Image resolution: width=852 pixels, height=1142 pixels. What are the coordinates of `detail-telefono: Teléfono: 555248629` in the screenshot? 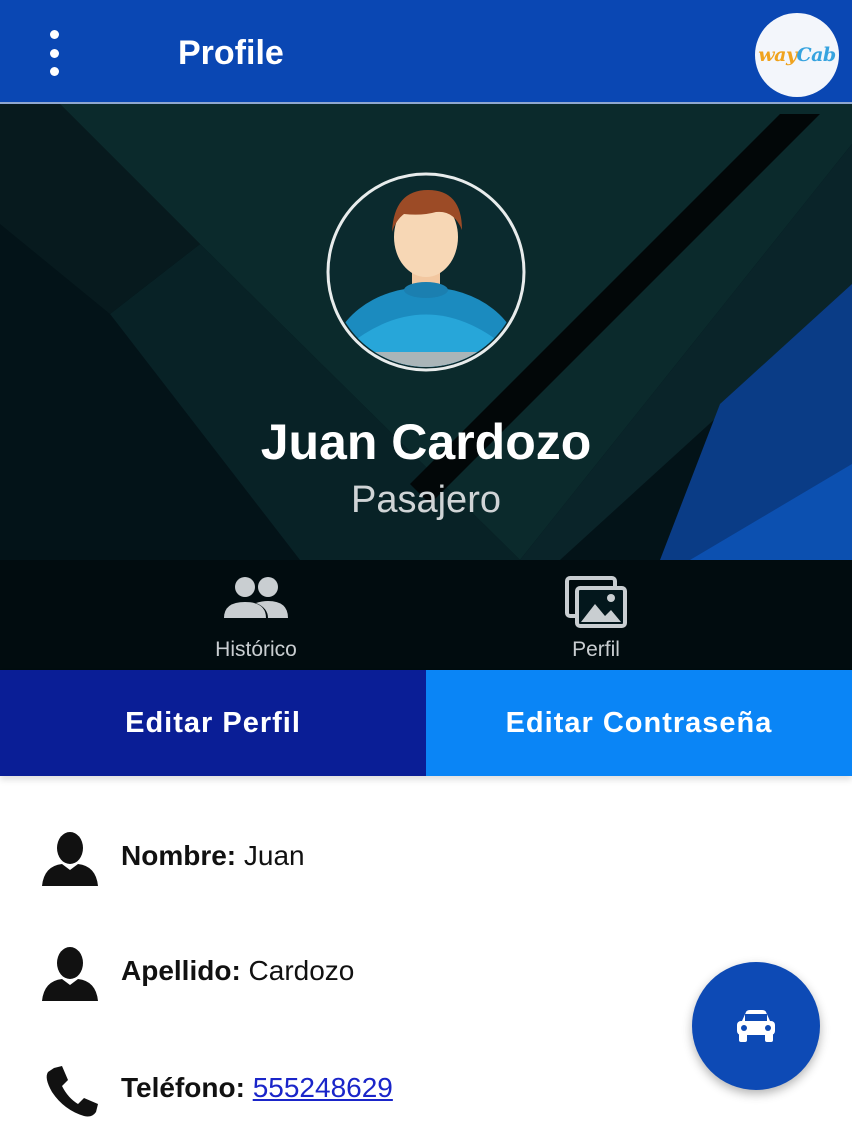 It's located at (257, 1088).